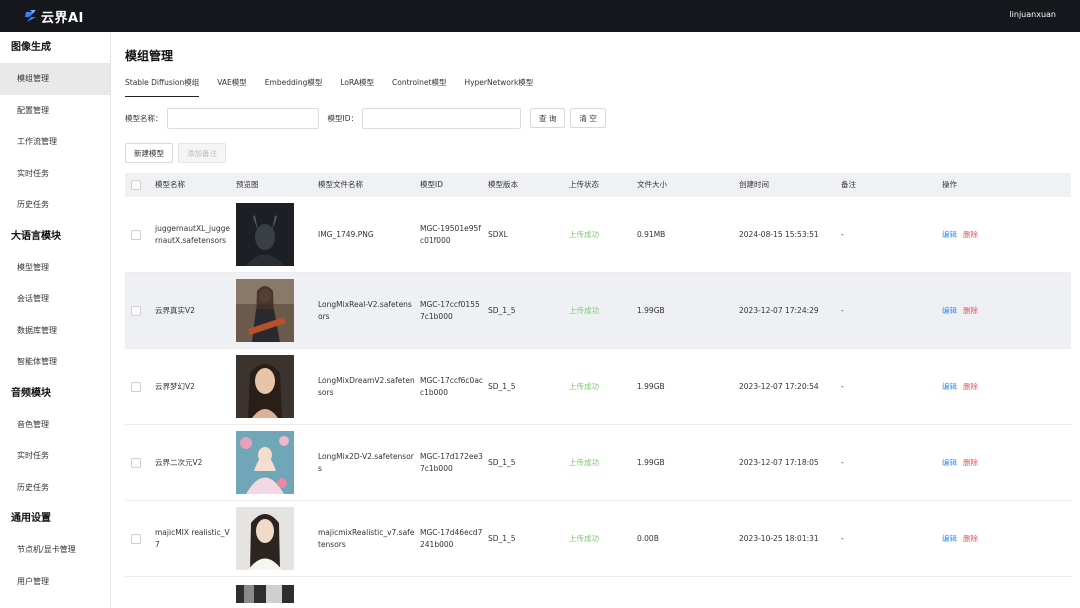 The width and height of the screenshot is (1080, 608). Describe the element at coordinates (450, 310) in the screenshot. I see `cell-model-id: MGC-17ccf01557c1b000` at that location.